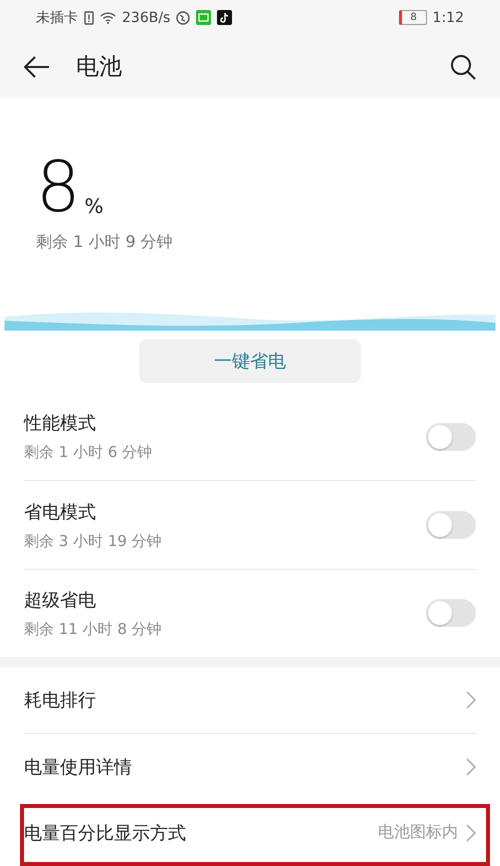  What do you see at coordinates (99, 67) in the screenshot?
I see `page-title: 电池` at bounding box center [99, 67].